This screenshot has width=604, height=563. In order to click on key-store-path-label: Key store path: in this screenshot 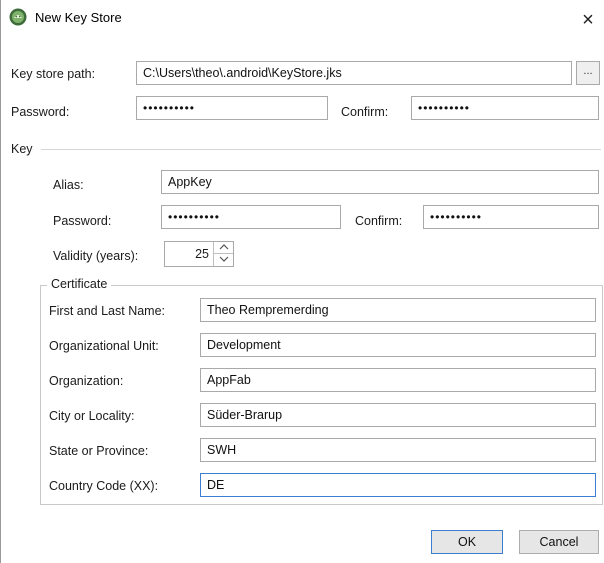, I will do `click(53, 74)`.